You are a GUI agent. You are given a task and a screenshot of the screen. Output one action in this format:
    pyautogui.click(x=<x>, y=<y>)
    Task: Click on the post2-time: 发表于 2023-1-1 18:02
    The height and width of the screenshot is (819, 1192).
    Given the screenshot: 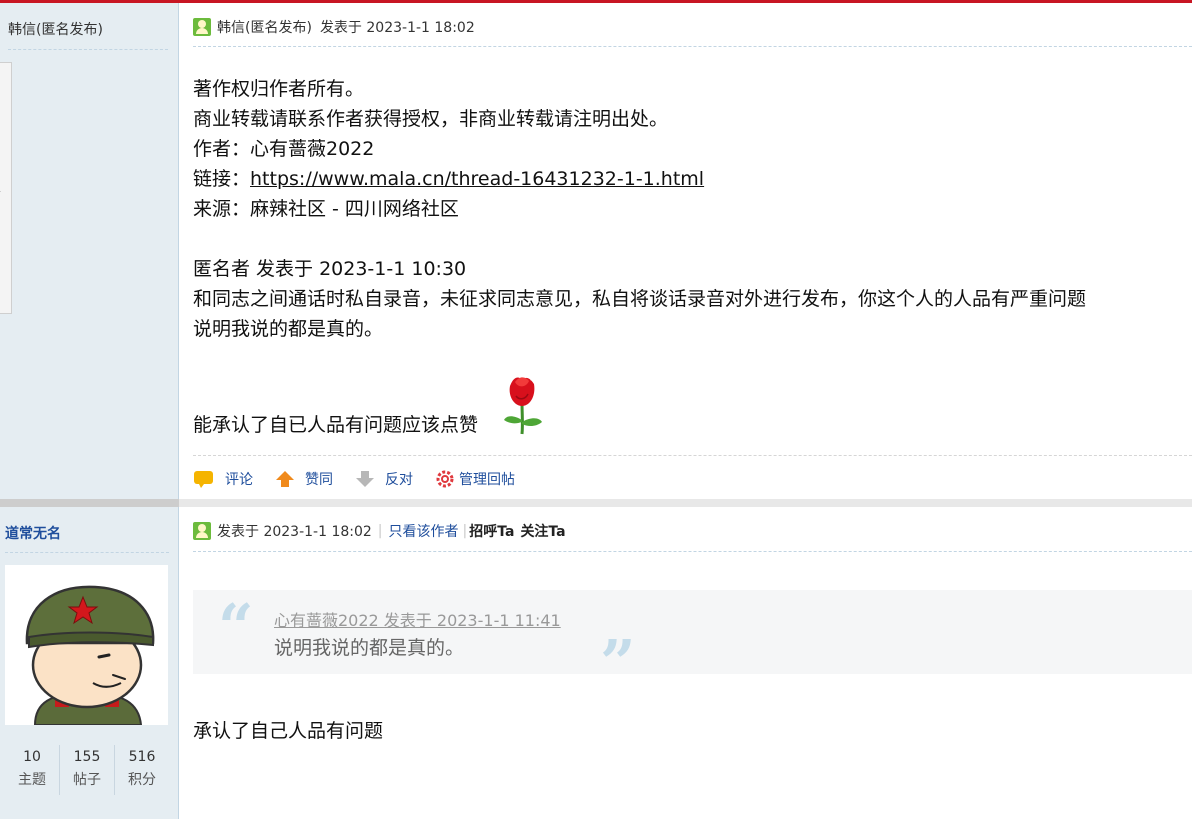 What is the action you would take?
    pyautogui.click(x=294, y=532)
    